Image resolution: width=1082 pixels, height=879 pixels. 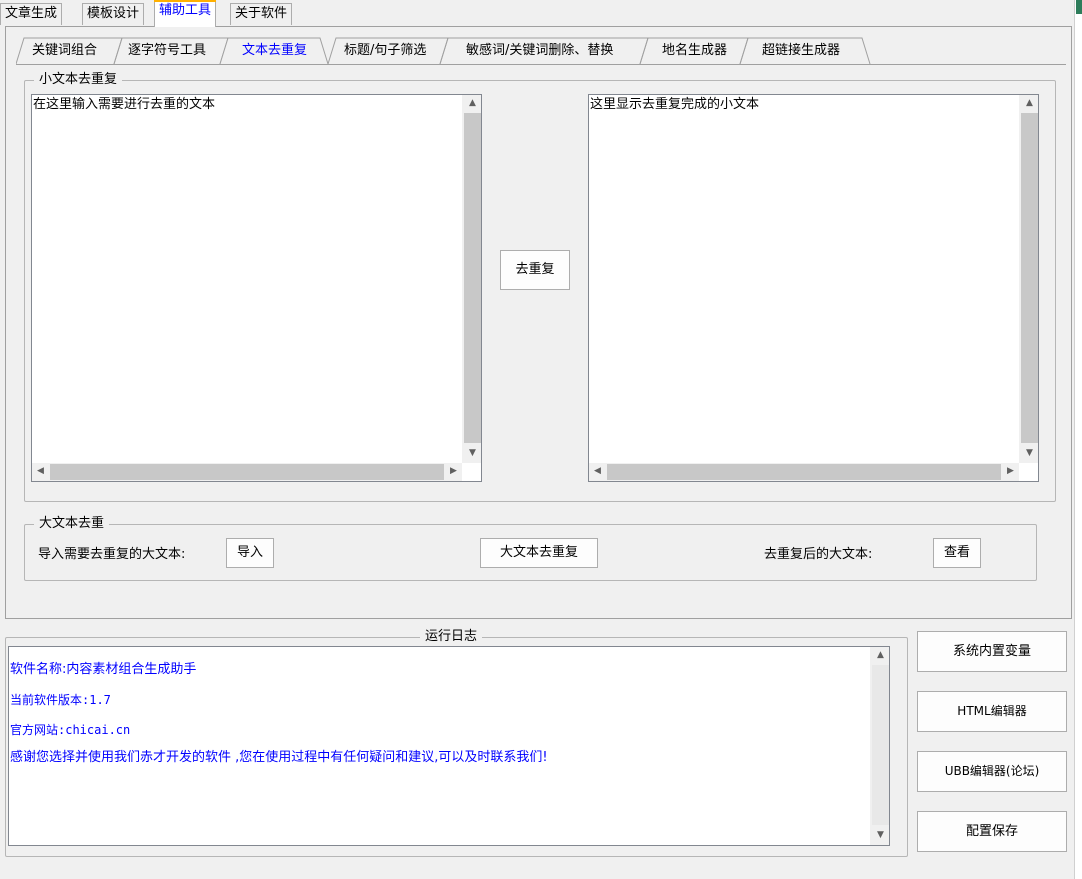 What do you see at coordinates (70, 730) in the screenshot?
I see `log-line: 官方网站:chicai.cn` at bounding box center [70, 730].